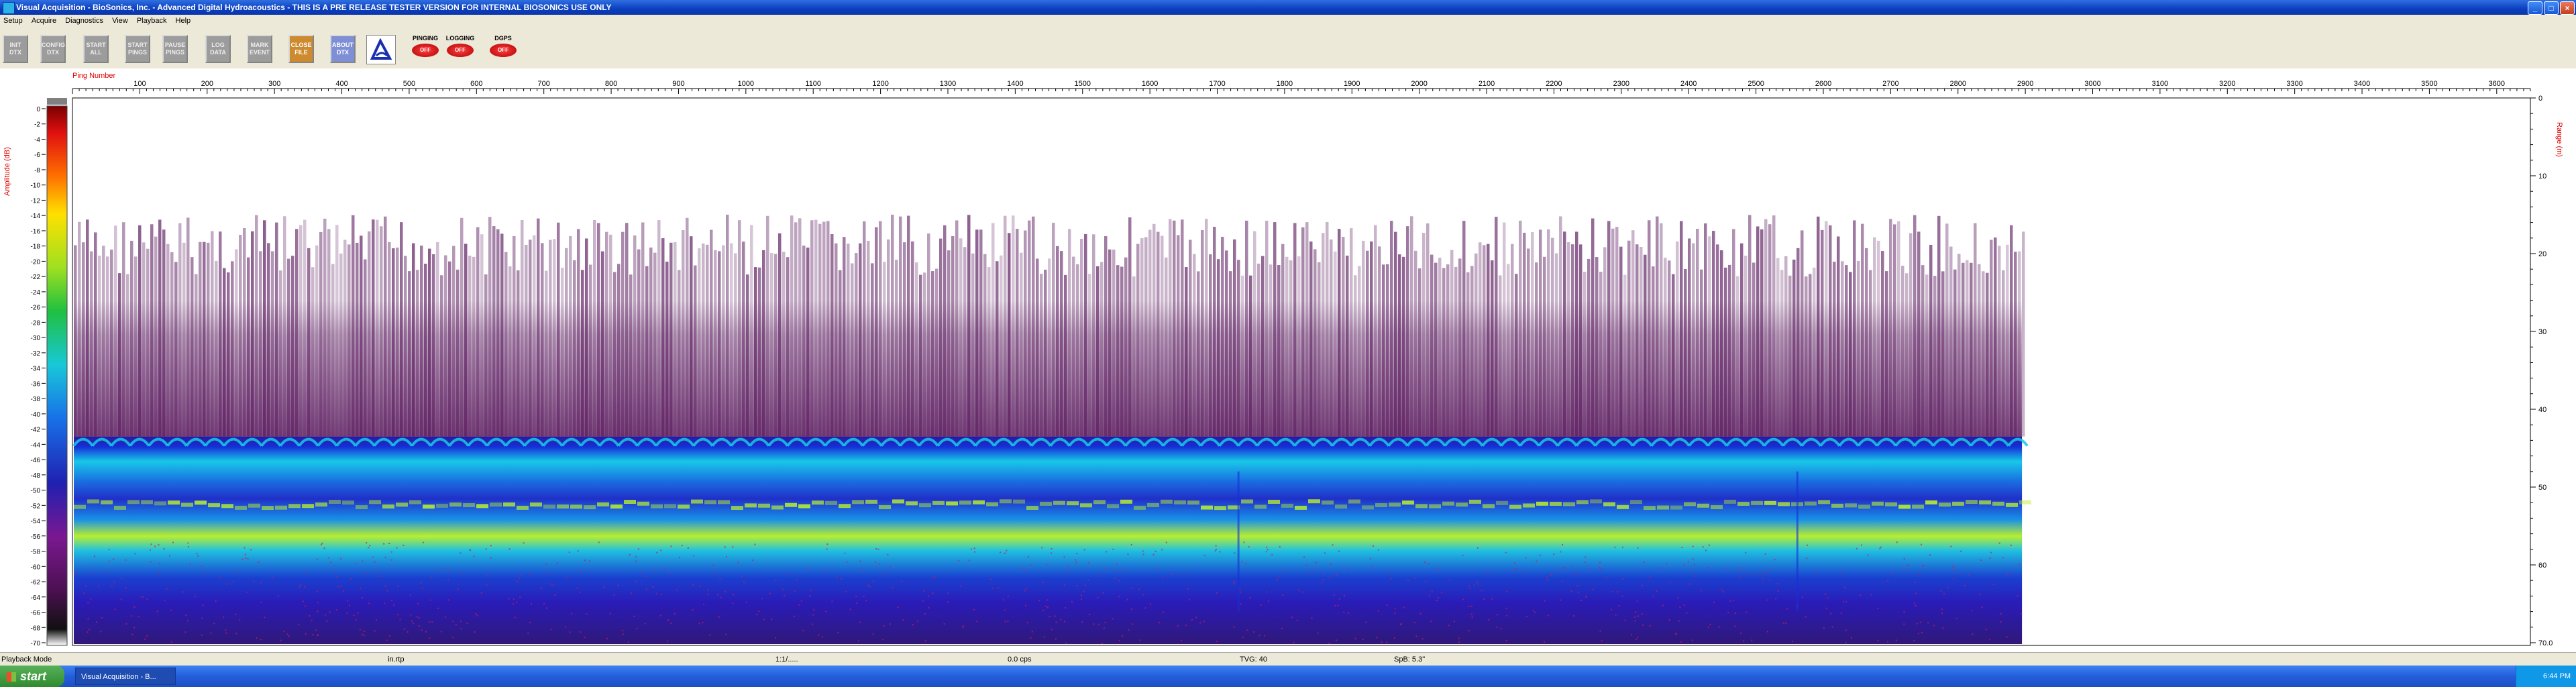  I want to click on maximize-button: □, so click(2551, 8).